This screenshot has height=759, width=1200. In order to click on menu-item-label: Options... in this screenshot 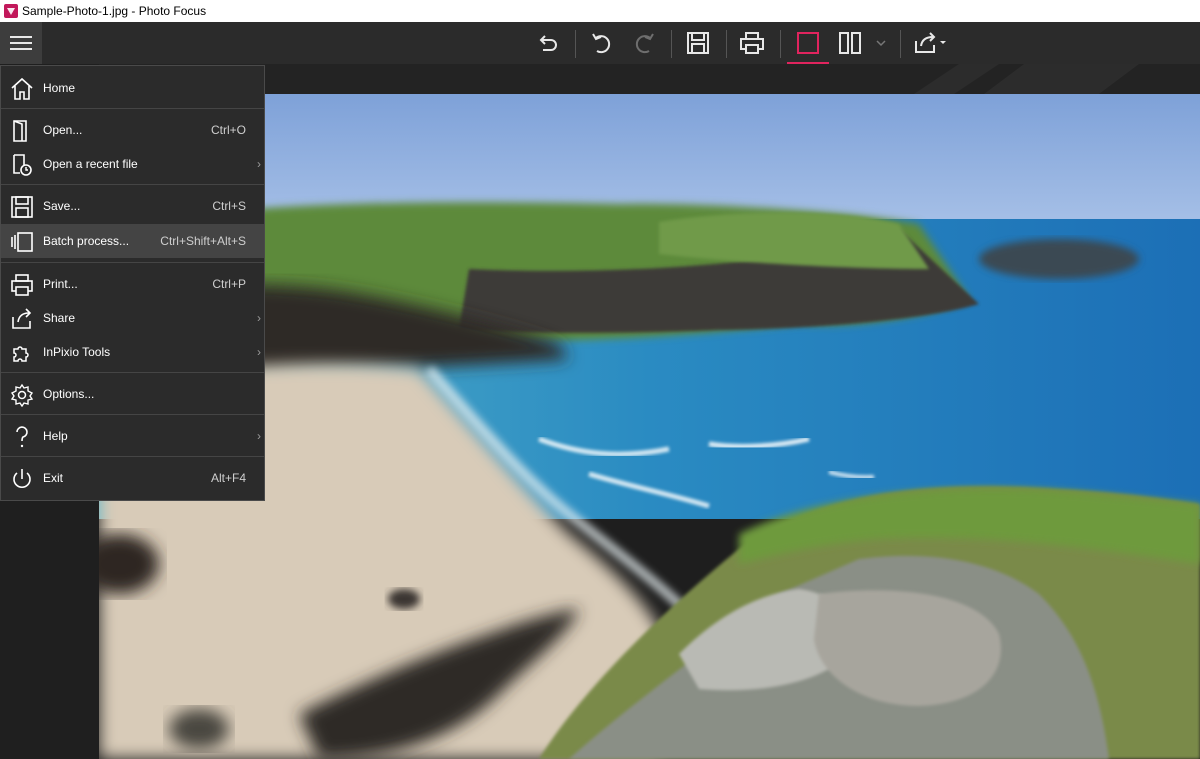, I will do `click(69, 394)`.